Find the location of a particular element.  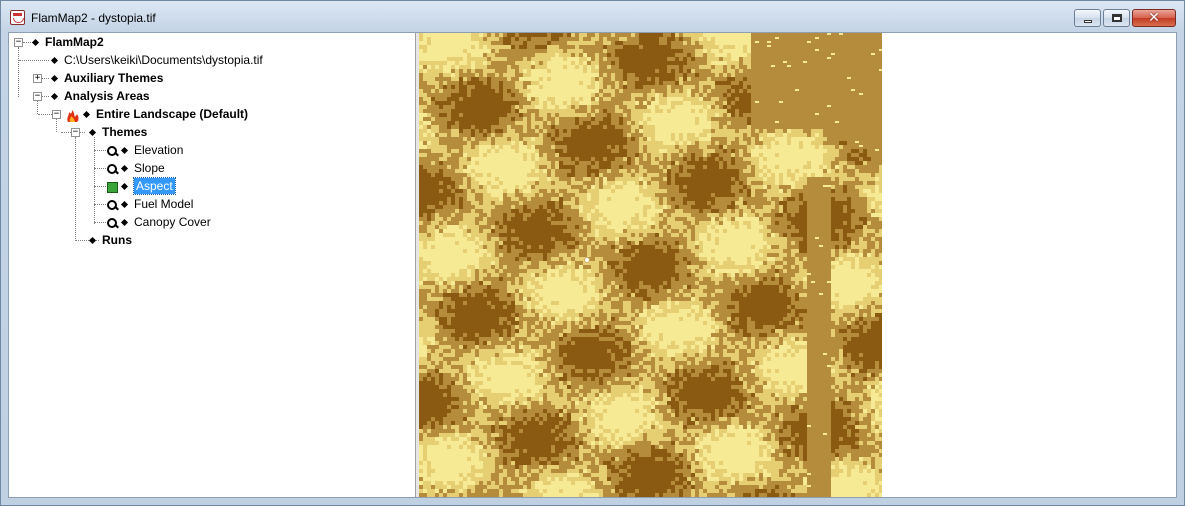

collapse-toggle-landscape: − is located at coordinates (56, 114).